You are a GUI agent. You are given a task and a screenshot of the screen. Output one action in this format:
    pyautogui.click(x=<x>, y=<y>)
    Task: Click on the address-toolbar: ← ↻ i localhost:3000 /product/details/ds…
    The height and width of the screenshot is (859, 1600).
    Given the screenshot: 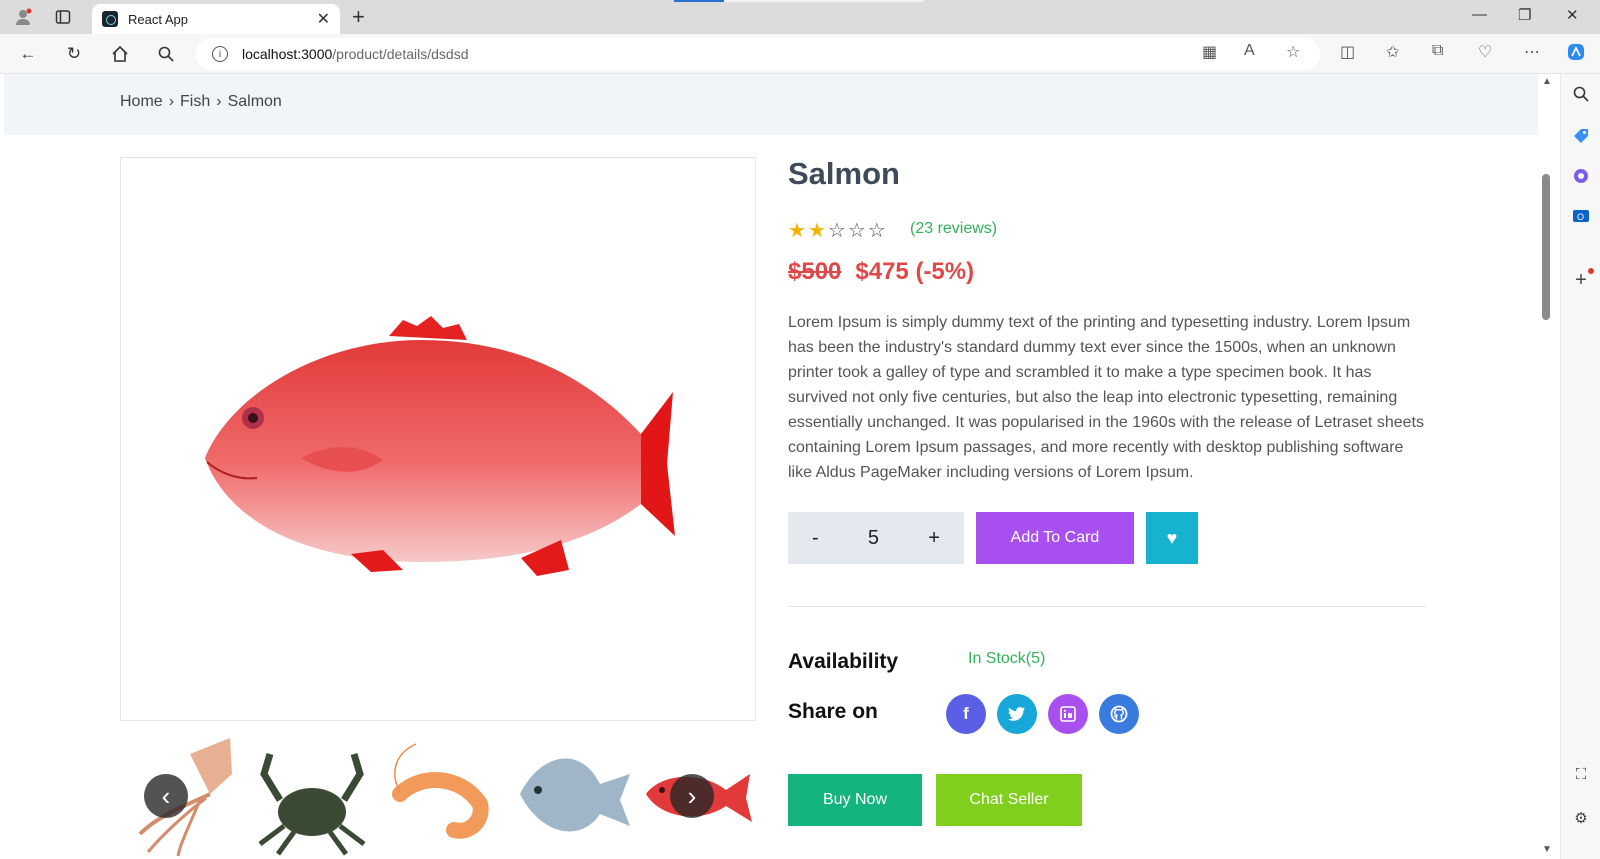 What is the action you would take?
    pyautogui.click(x=800, y=54)
    